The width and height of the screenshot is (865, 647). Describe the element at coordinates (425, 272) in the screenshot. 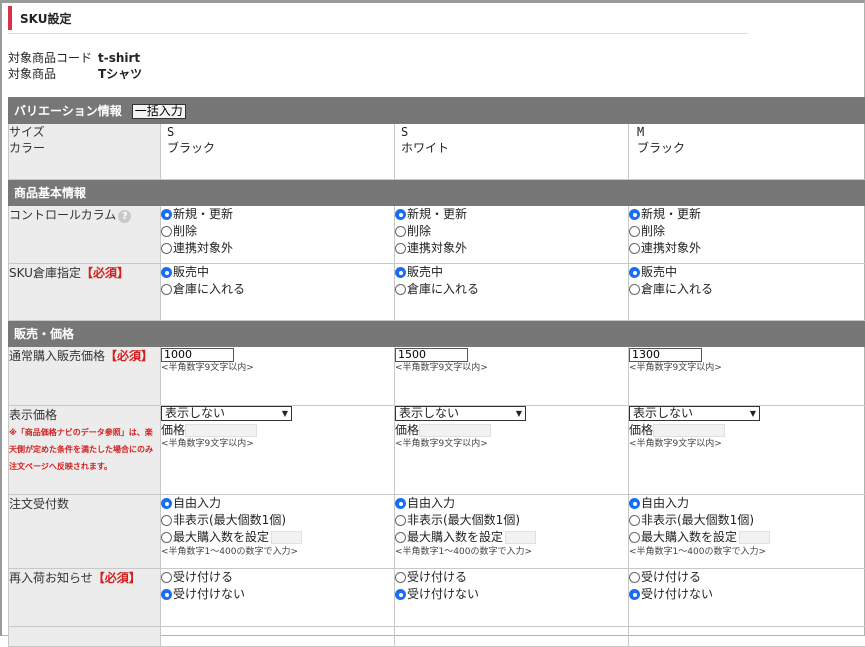

I see `radio-label: 販売中` at that location.